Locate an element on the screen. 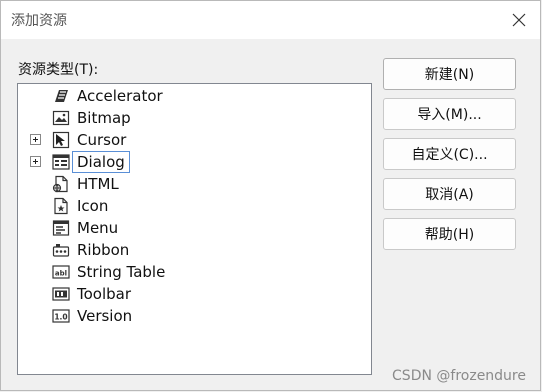 The height and width of the screenshot is (392, 542). tree-item-menu: Menu is located at coordinates (188, 228).